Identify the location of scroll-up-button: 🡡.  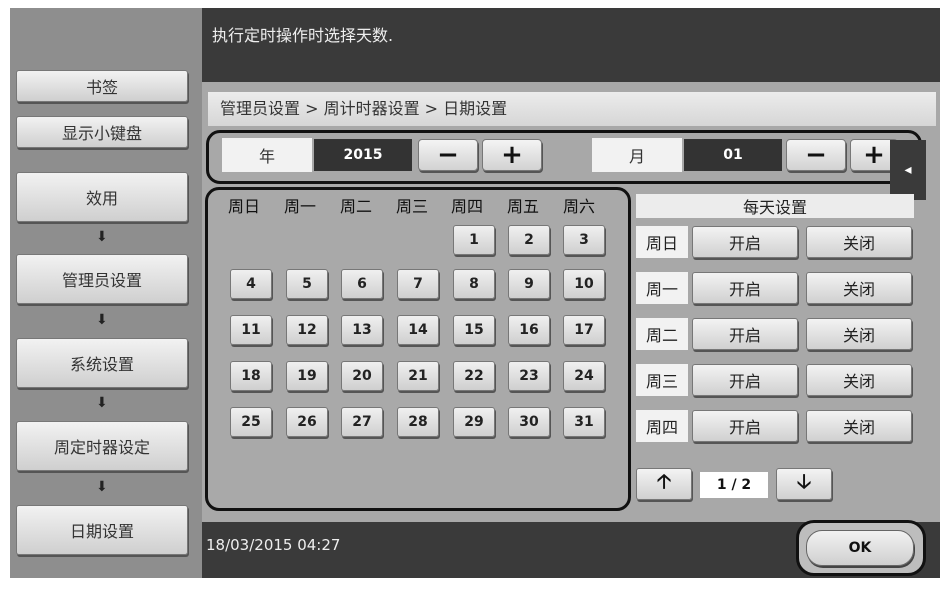
(664, 484).